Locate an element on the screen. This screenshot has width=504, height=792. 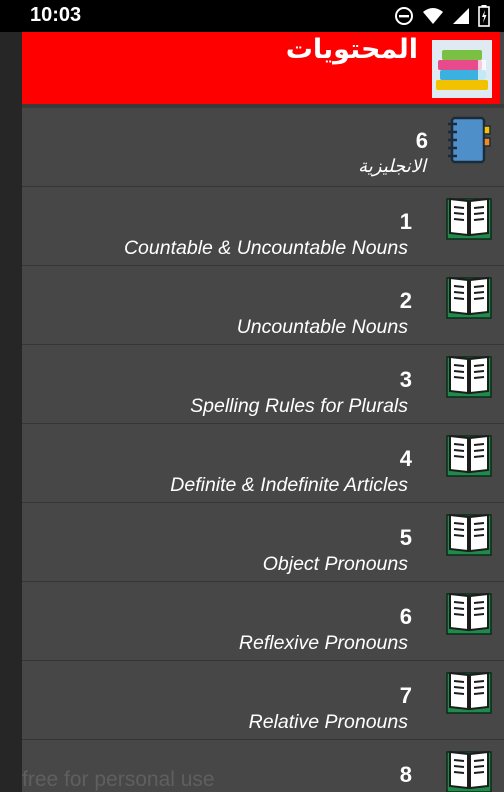
lesson-title: Object Pronouns is located at coordinates (335, 564).